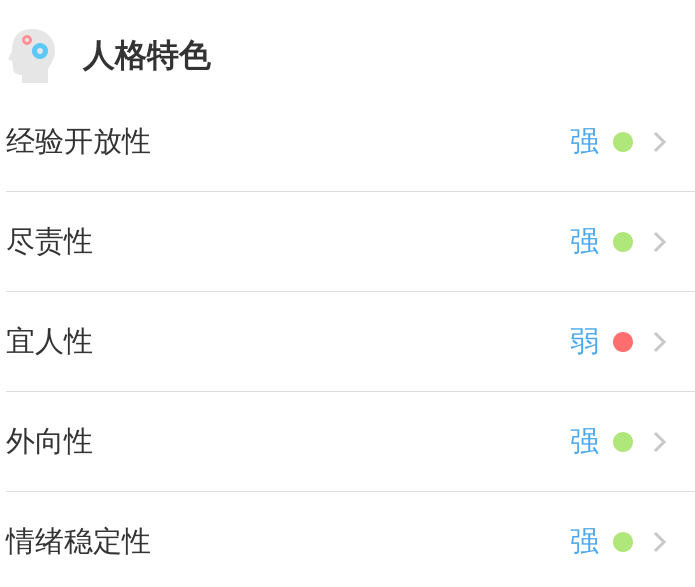 This screenshot has width=695, height=587. What do you see at coordinates (79, 541) in the screenshot?
I see `trait-name: 情绪稳定性` at bounding box center [79, 541].